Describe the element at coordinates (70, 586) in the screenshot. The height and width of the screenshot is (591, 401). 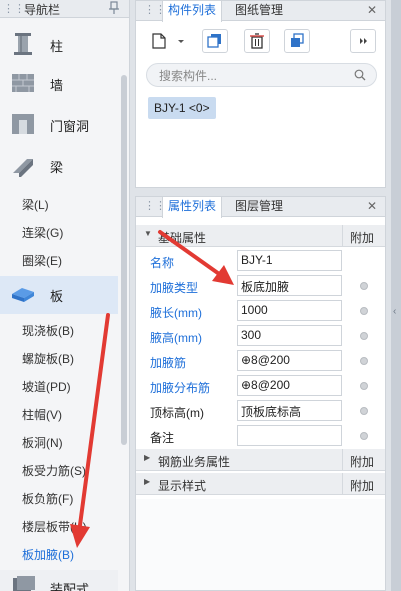
I see `nav-category-label: 装配式` at that location.